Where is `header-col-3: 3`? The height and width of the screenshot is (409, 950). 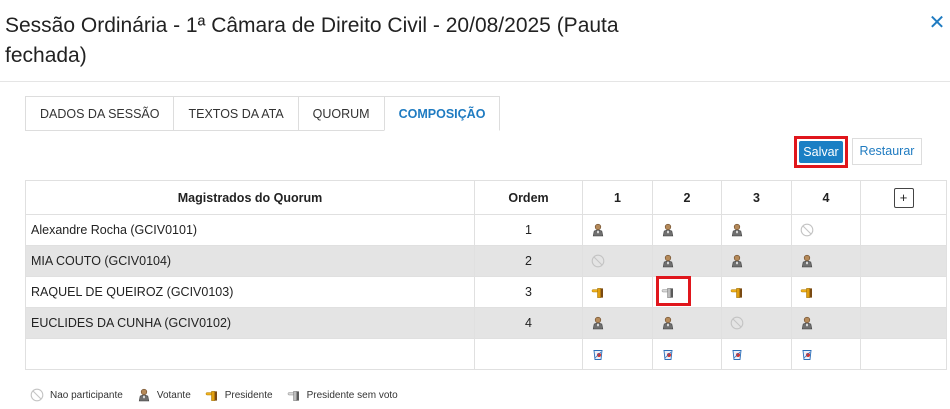
header-col-3: 3 is located at coordinates (756, 197).